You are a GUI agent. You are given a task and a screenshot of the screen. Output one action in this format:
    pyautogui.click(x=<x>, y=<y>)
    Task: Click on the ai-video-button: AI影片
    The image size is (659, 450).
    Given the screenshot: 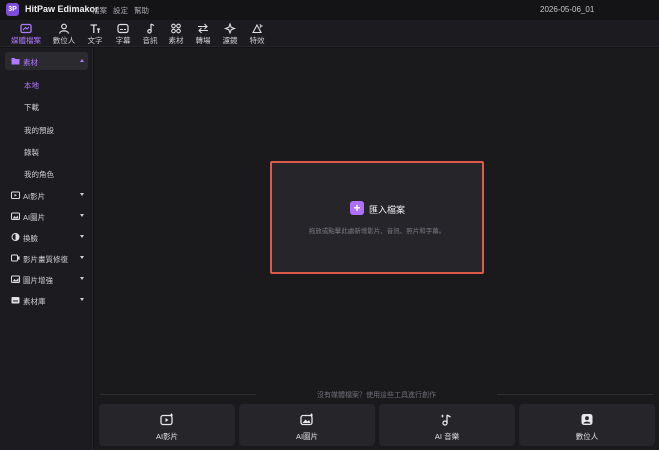 What is the action you would take?
    pyautogui.click(x=167, y=425)
    